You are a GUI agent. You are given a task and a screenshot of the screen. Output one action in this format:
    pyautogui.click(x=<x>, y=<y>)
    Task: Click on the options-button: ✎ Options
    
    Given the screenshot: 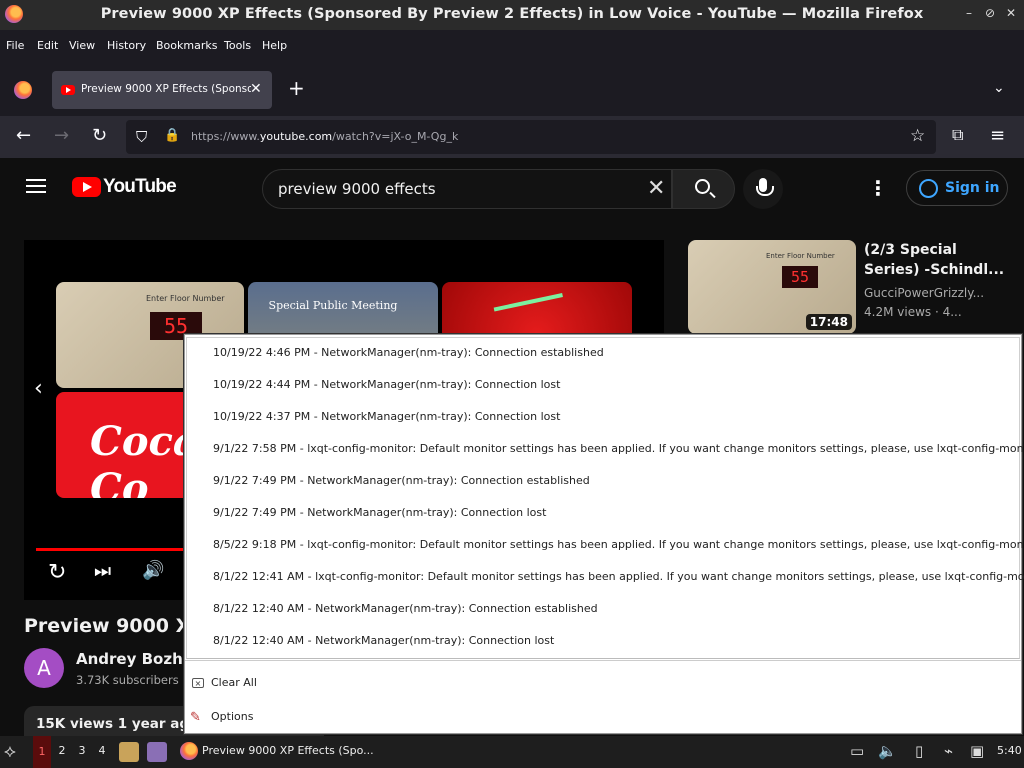 What is the action you would take?
    pyautogui.click(x=603, y=716)
    